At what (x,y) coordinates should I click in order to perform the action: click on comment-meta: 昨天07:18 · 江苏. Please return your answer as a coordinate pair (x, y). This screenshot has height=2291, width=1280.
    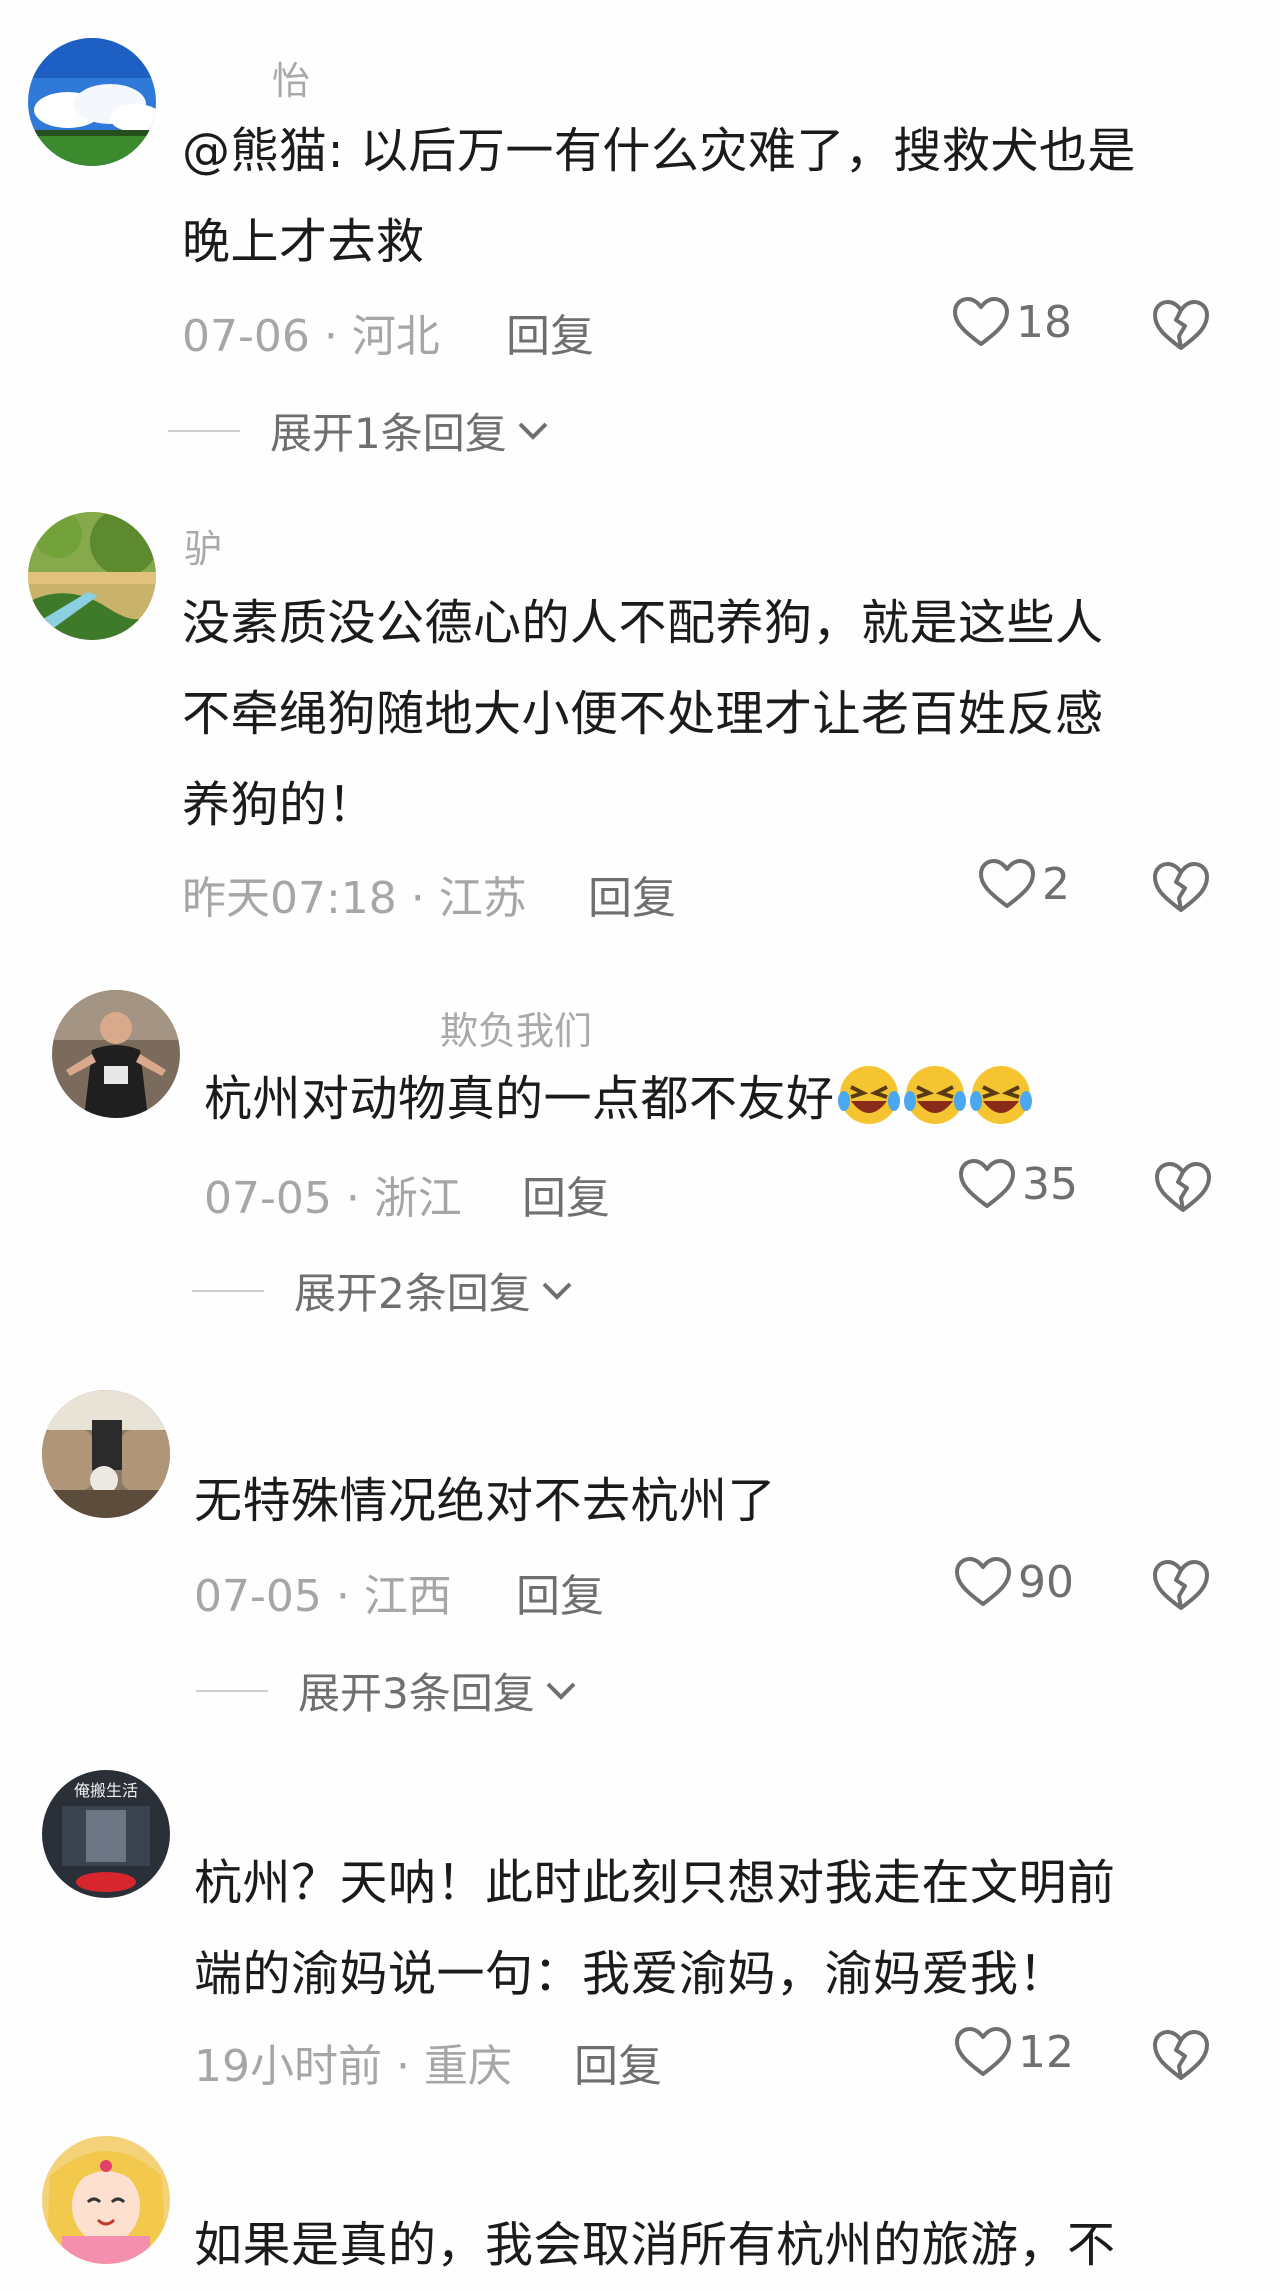
    Looking at the image, I should click on (354, 898).